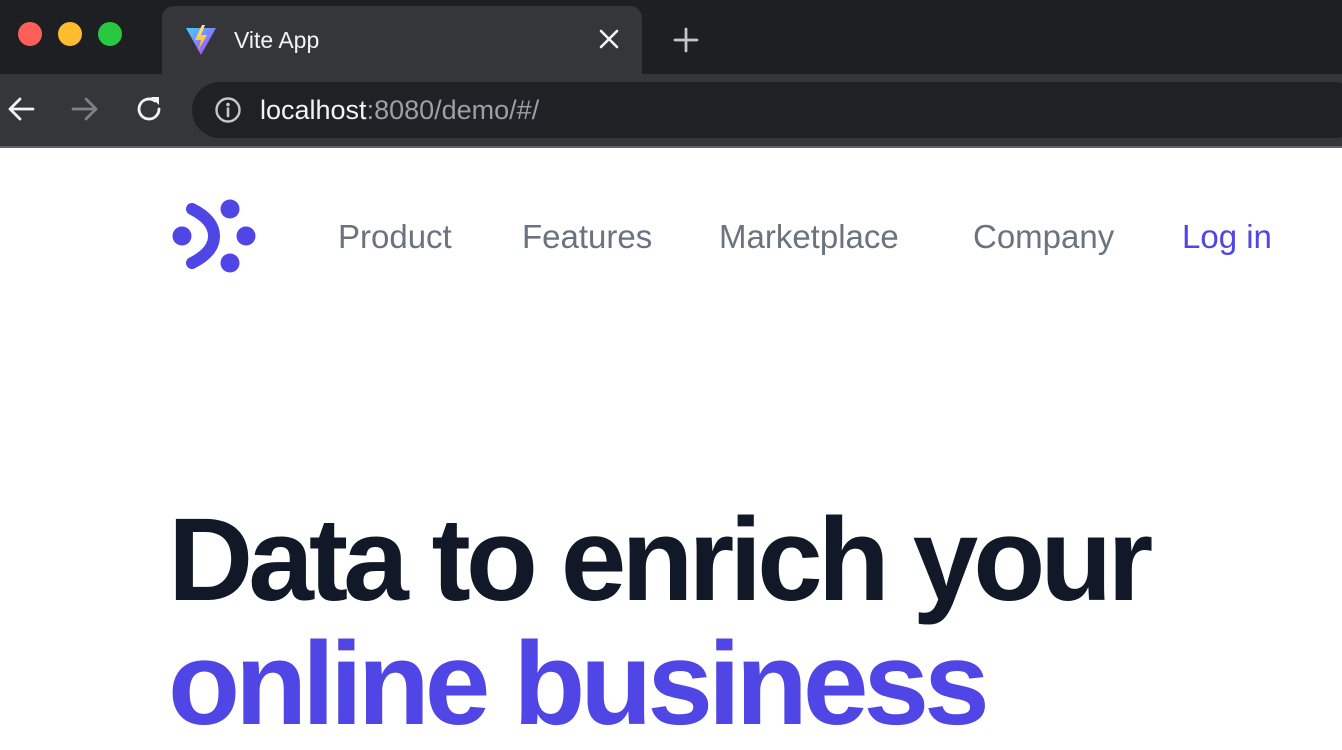 The width and height of the screenshot is (1342, 750). What do you see at coordinates (587, 237) in the screenshot?
I see `nav-link-features: Features` at bounding box center [587, 237].